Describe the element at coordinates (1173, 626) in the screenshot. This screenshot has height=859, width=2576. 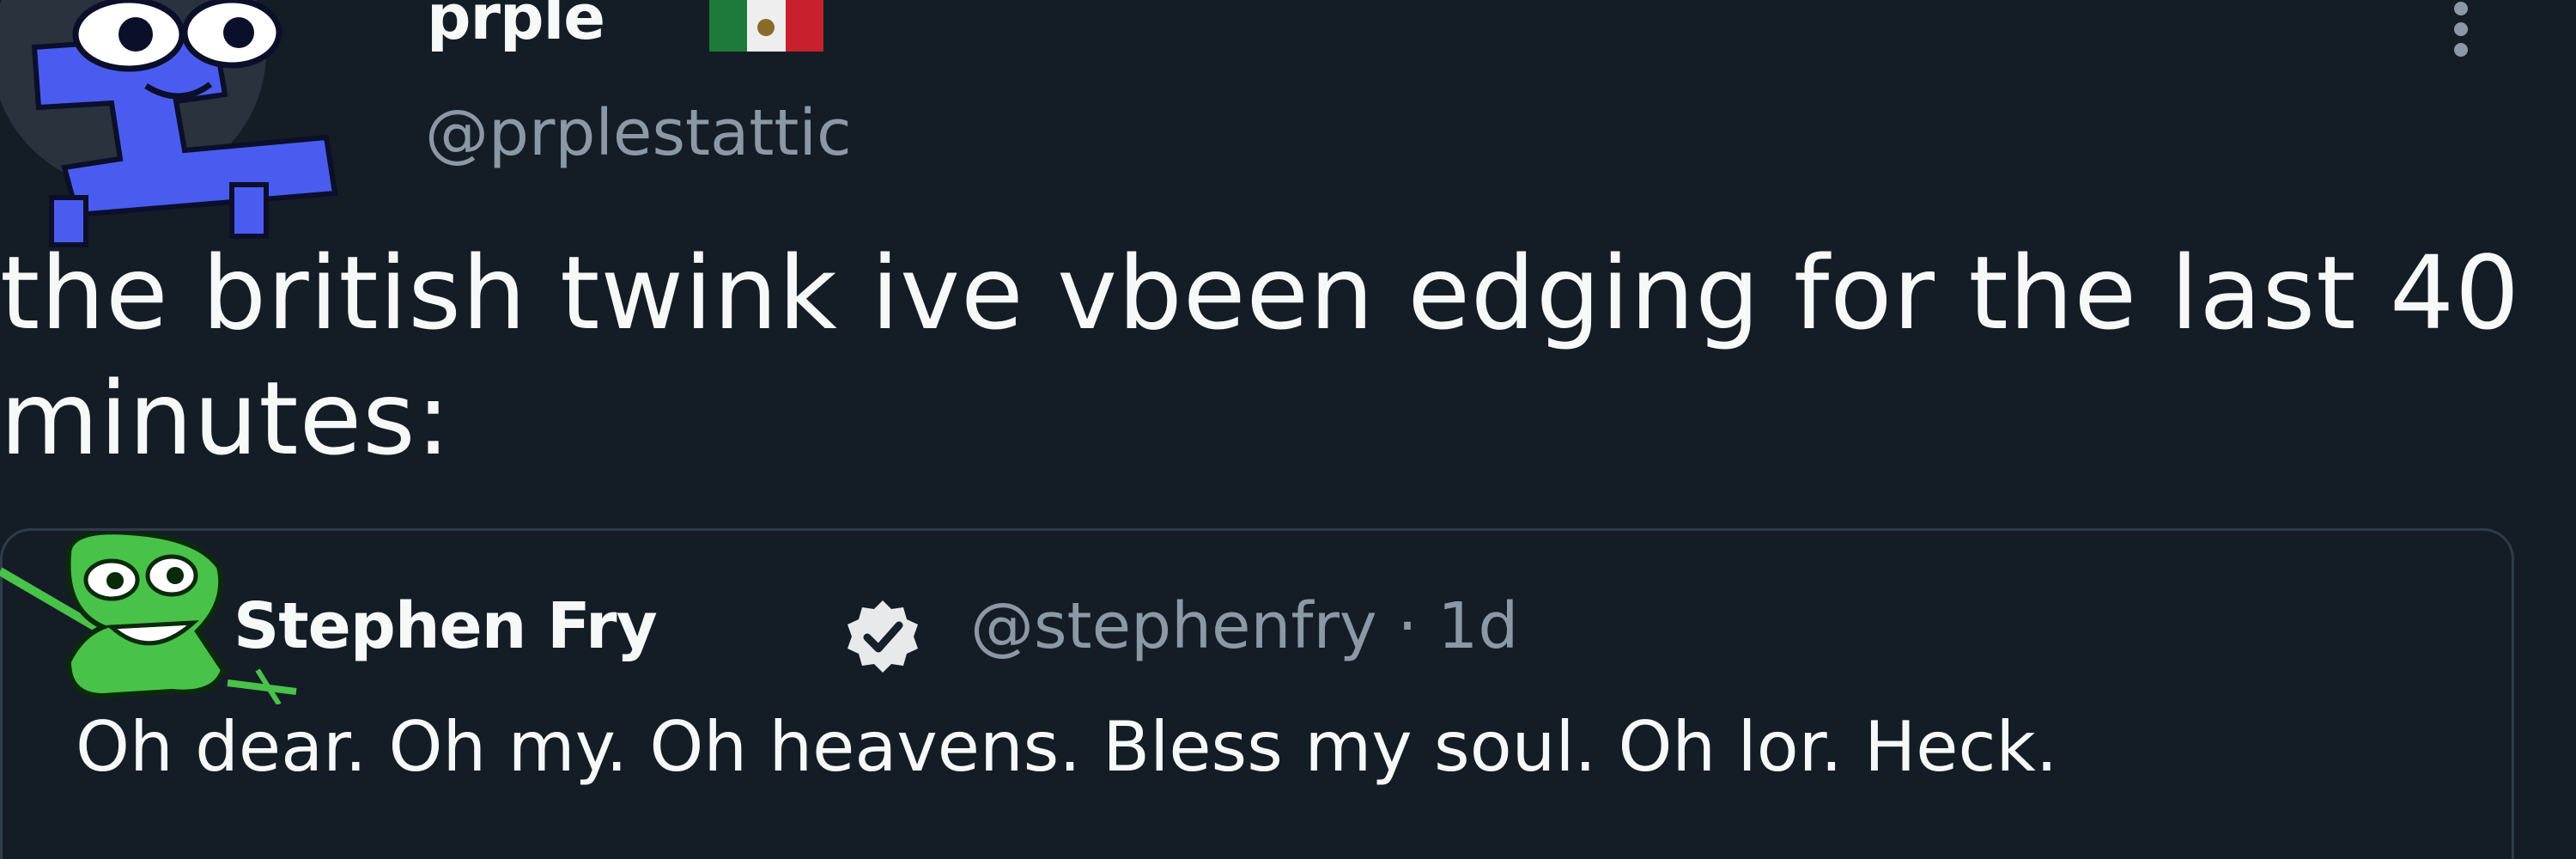
I see `quoted-handle: @stephenfry` at that location.